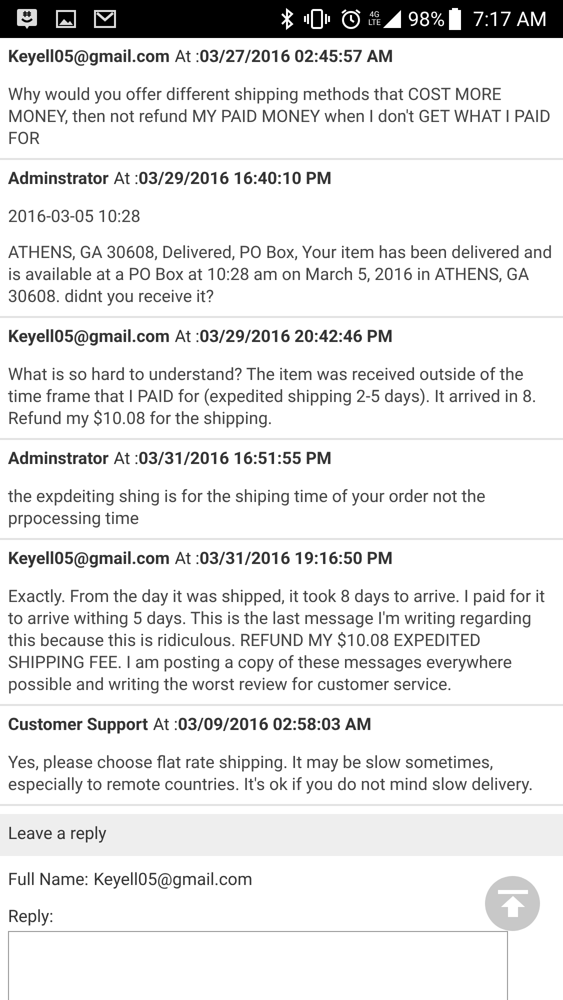 The height and width of the screenshot is (1000, 563). Describe the element at coordinates (271, 774) in the screenshot. I see `message-text: Yes, please choose flat rate shipping. It may be slow sometimes, especially to remote countries. It's ok if you do not mind slow delivery.` at that location.